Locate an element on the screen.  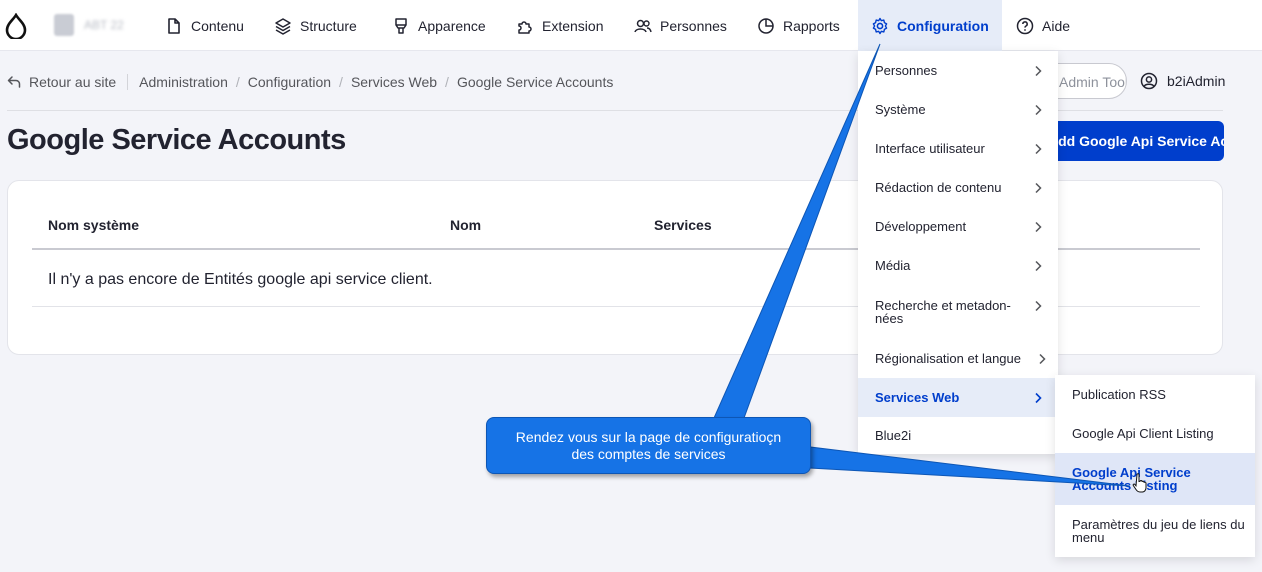
menu-item-systeme: Système is located at coordinates (958, 109).